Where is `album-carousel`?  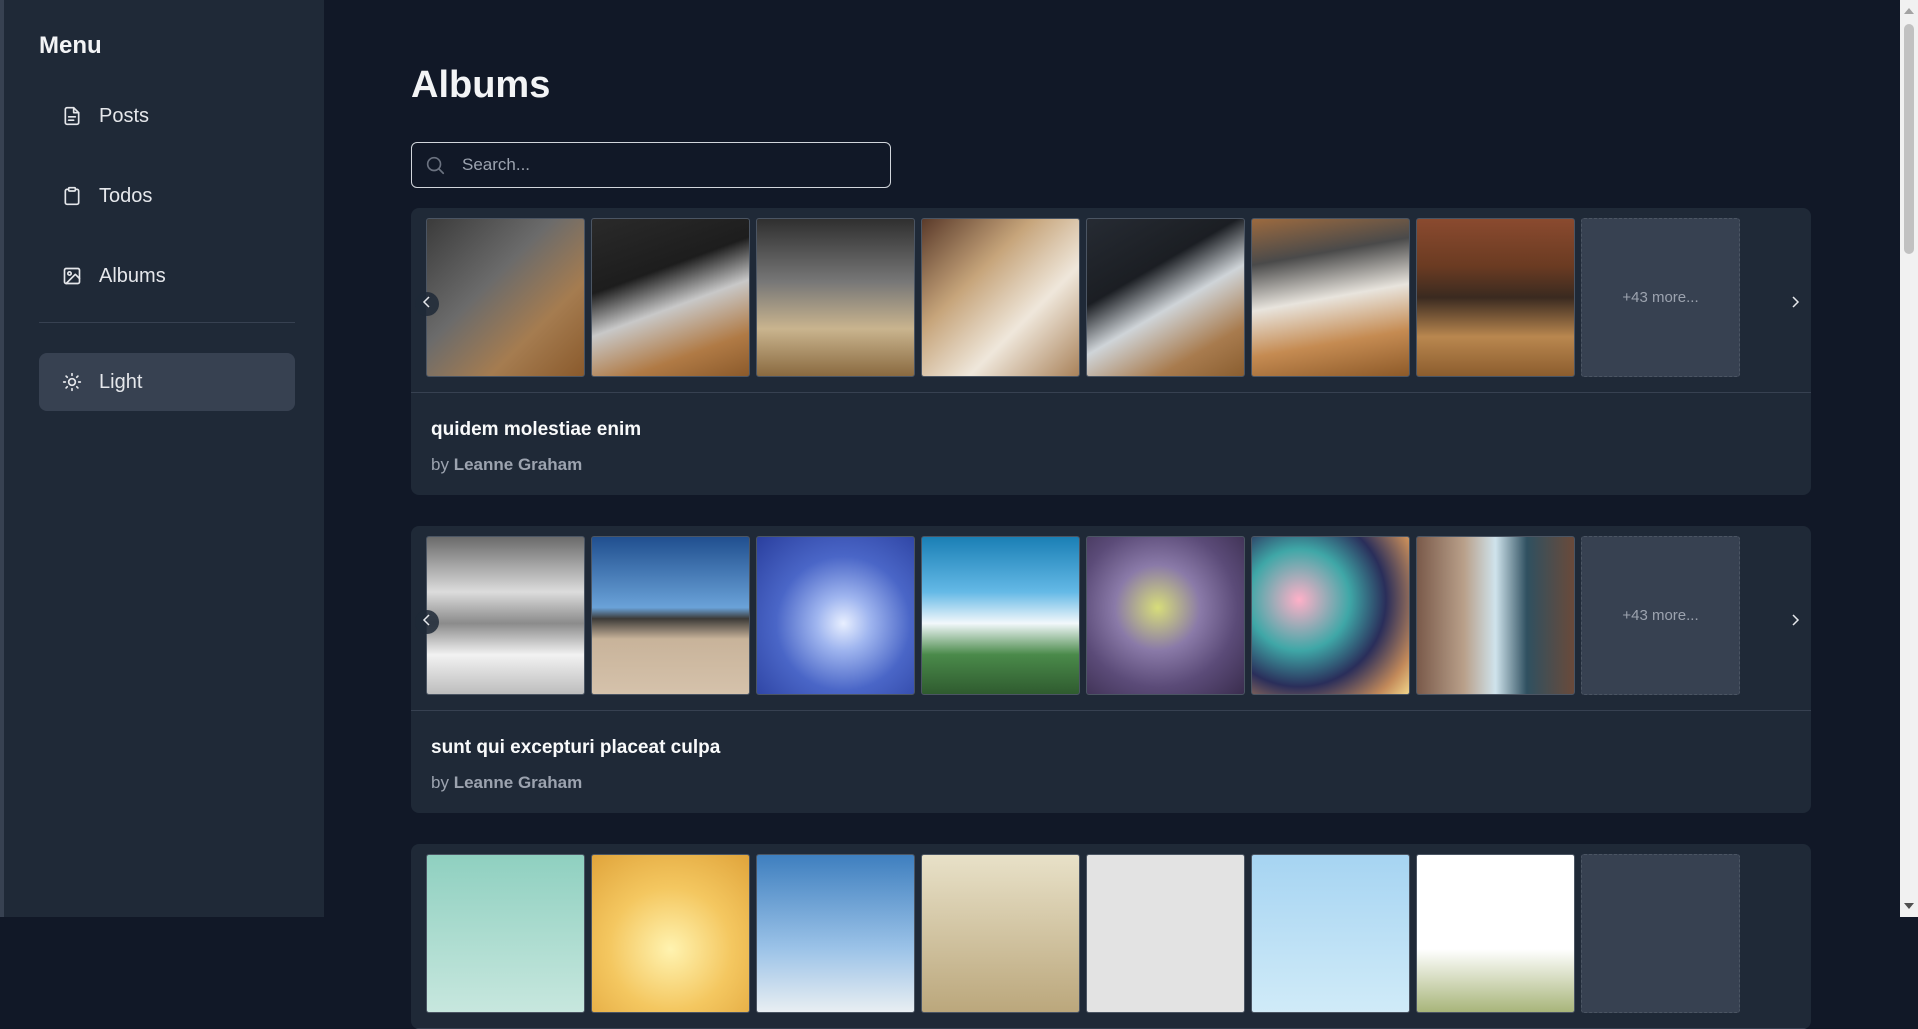
album-carousel is located at coordinates (1111, 936).